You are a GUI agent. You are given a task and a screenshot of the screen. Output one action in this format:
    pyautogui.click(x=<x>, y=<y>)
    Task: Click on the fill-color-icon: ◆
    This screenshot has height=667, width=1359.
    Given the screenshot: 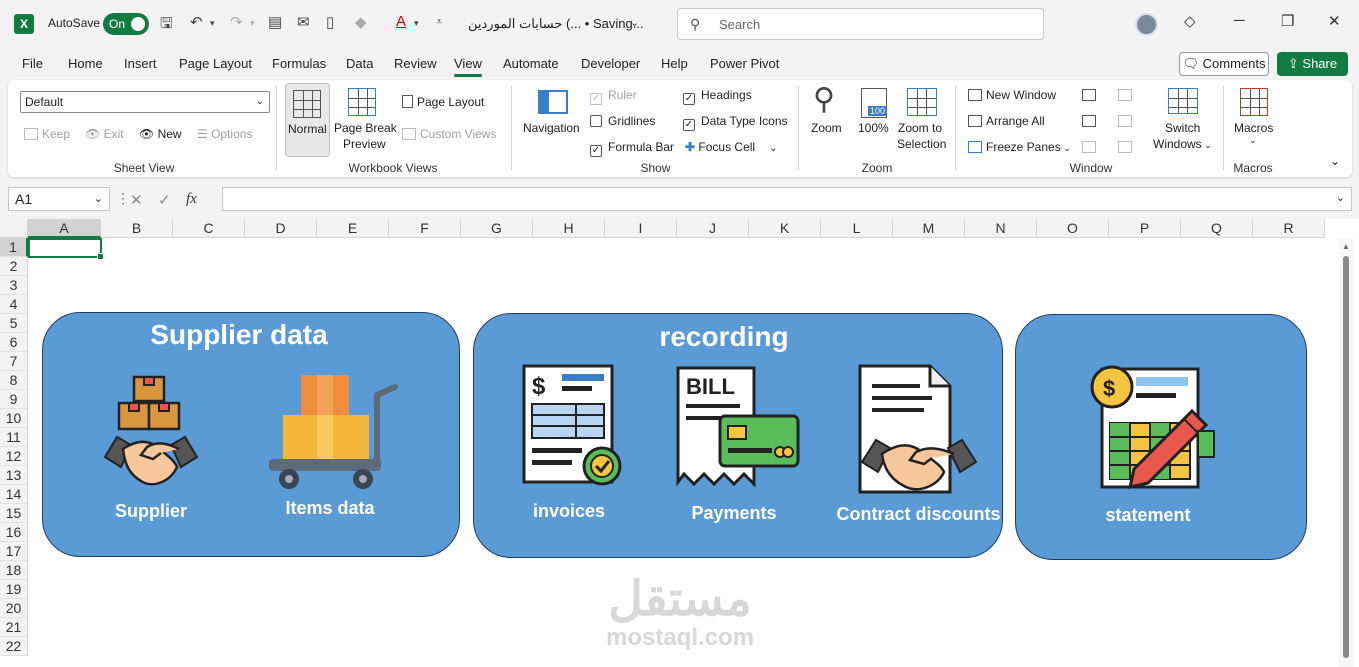 What is the action you would take?
    pyautogui.click(x=361, y=22)
    